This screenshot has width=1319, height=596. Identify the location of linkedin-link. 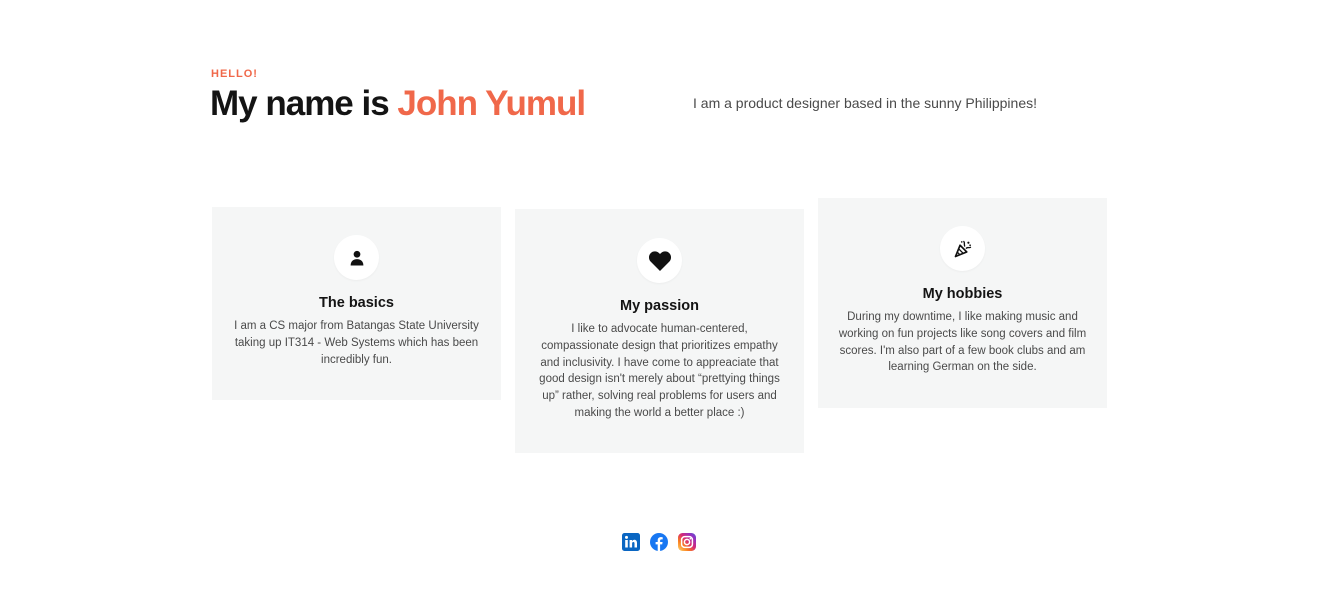
(631, 542).